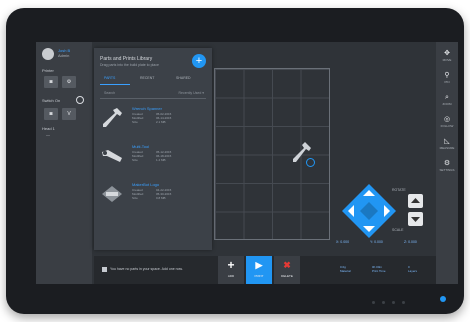 The image size is (470, 322). What do you see at coordinates (447, 126) in the screenshot?
I see `follow-label: FOLLOW` at bounding box center [447, 126].